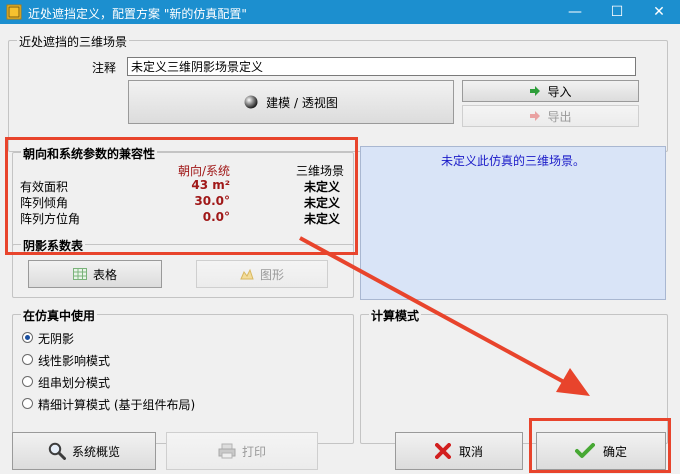 Image resolution: width=680 pixels, height=474 pixels. What do you see at coordinates (79, 274) in the screenshot?
I see `table-icon` at bounding box center [79, 274].